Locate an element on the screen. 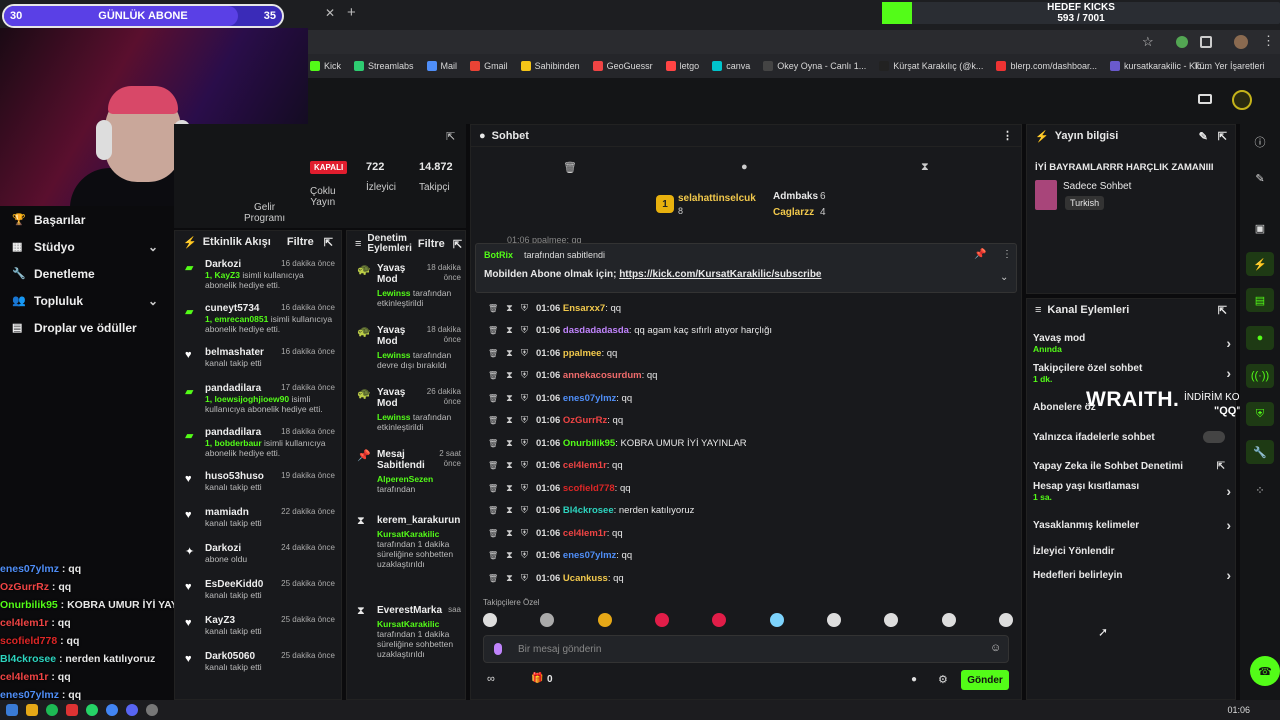  chat-message: 🗑 ⧗ ⛨ 01:06 OzGurrRz: qq is located at coordinates (547, 421).